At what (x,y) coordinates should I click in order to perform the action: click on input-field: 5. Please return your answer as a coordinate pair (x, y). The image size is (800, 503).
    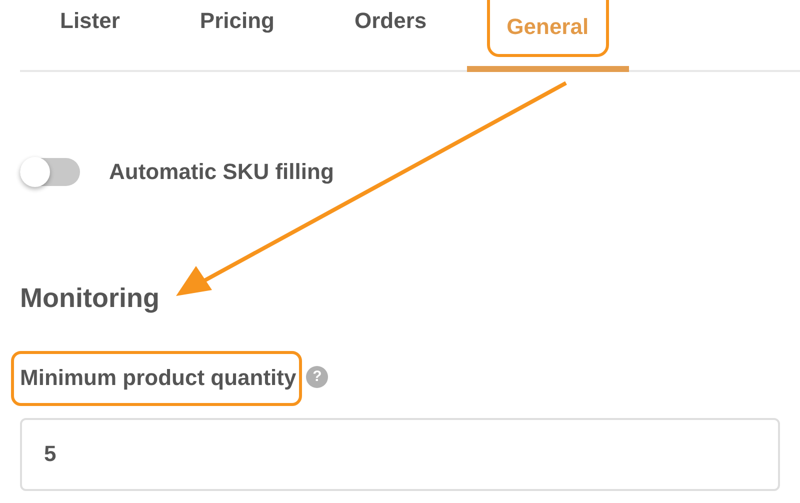
    Looking at the image, I should click on (400, 454).